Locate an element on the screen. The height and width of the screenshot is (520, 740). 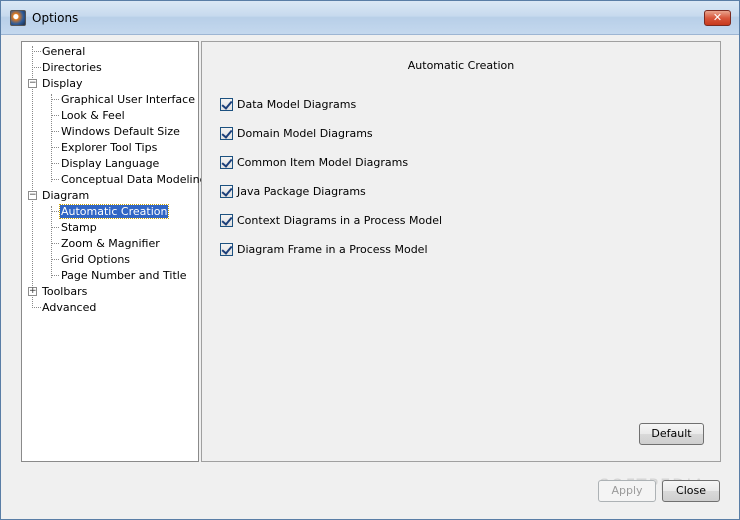
tree-item-diagram: Diagram is located at coordinates (65, 195).